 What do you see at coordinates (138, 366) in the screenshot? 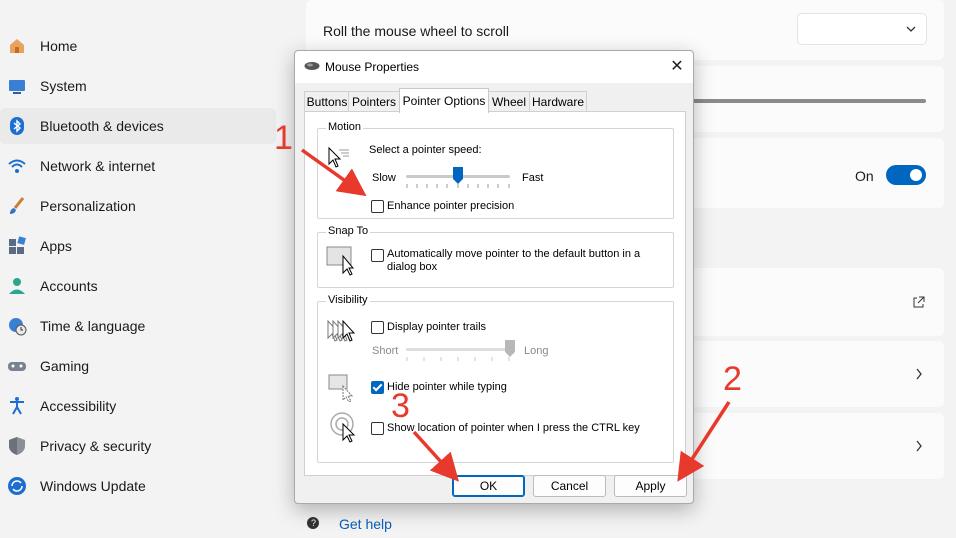
I see `sidebar-item-gaming: Gaming` at bounding box center [138, 366].